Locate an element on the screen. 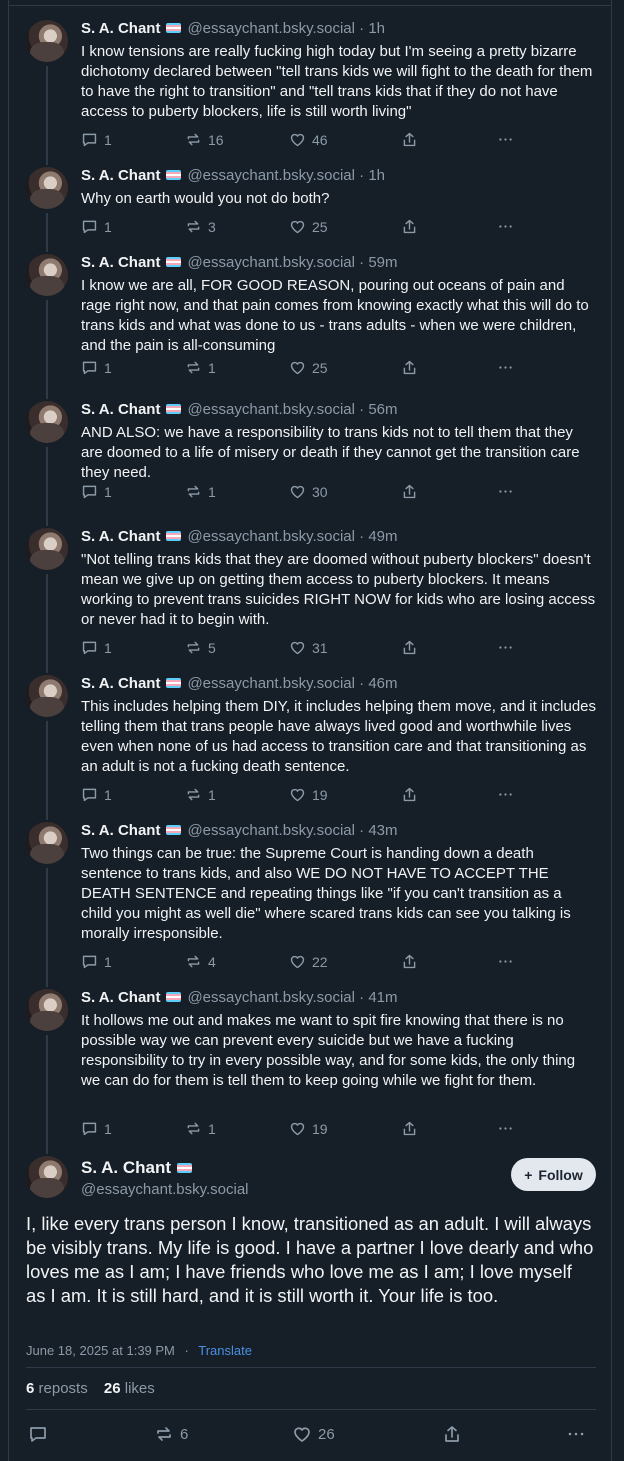 This screenshot has width=624, height=1461. post-header: S. A. Chant @essaychant.bsky.social · 56m is located at coordinates (338, 410).